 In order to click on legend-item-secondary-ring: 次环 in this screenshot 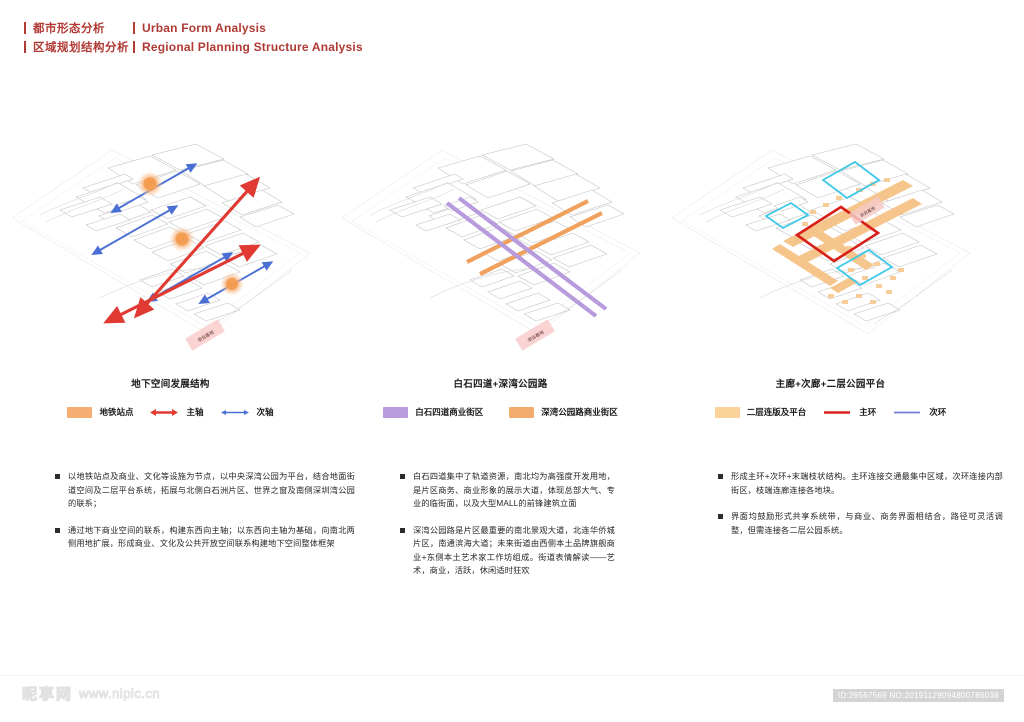, I will do `click(919, 412)`.